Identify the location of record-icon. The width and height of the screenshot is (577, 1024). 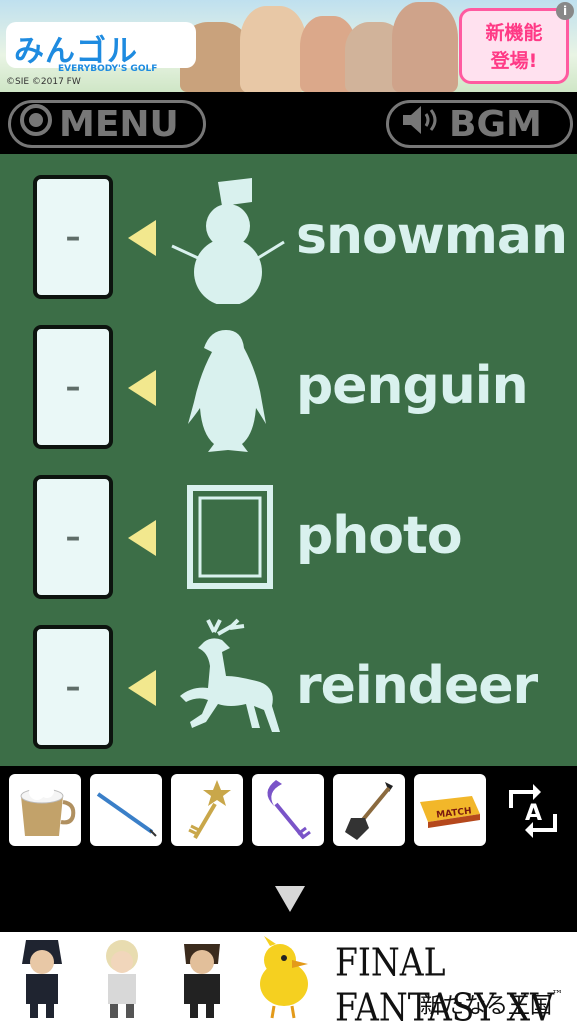
(36, 124).